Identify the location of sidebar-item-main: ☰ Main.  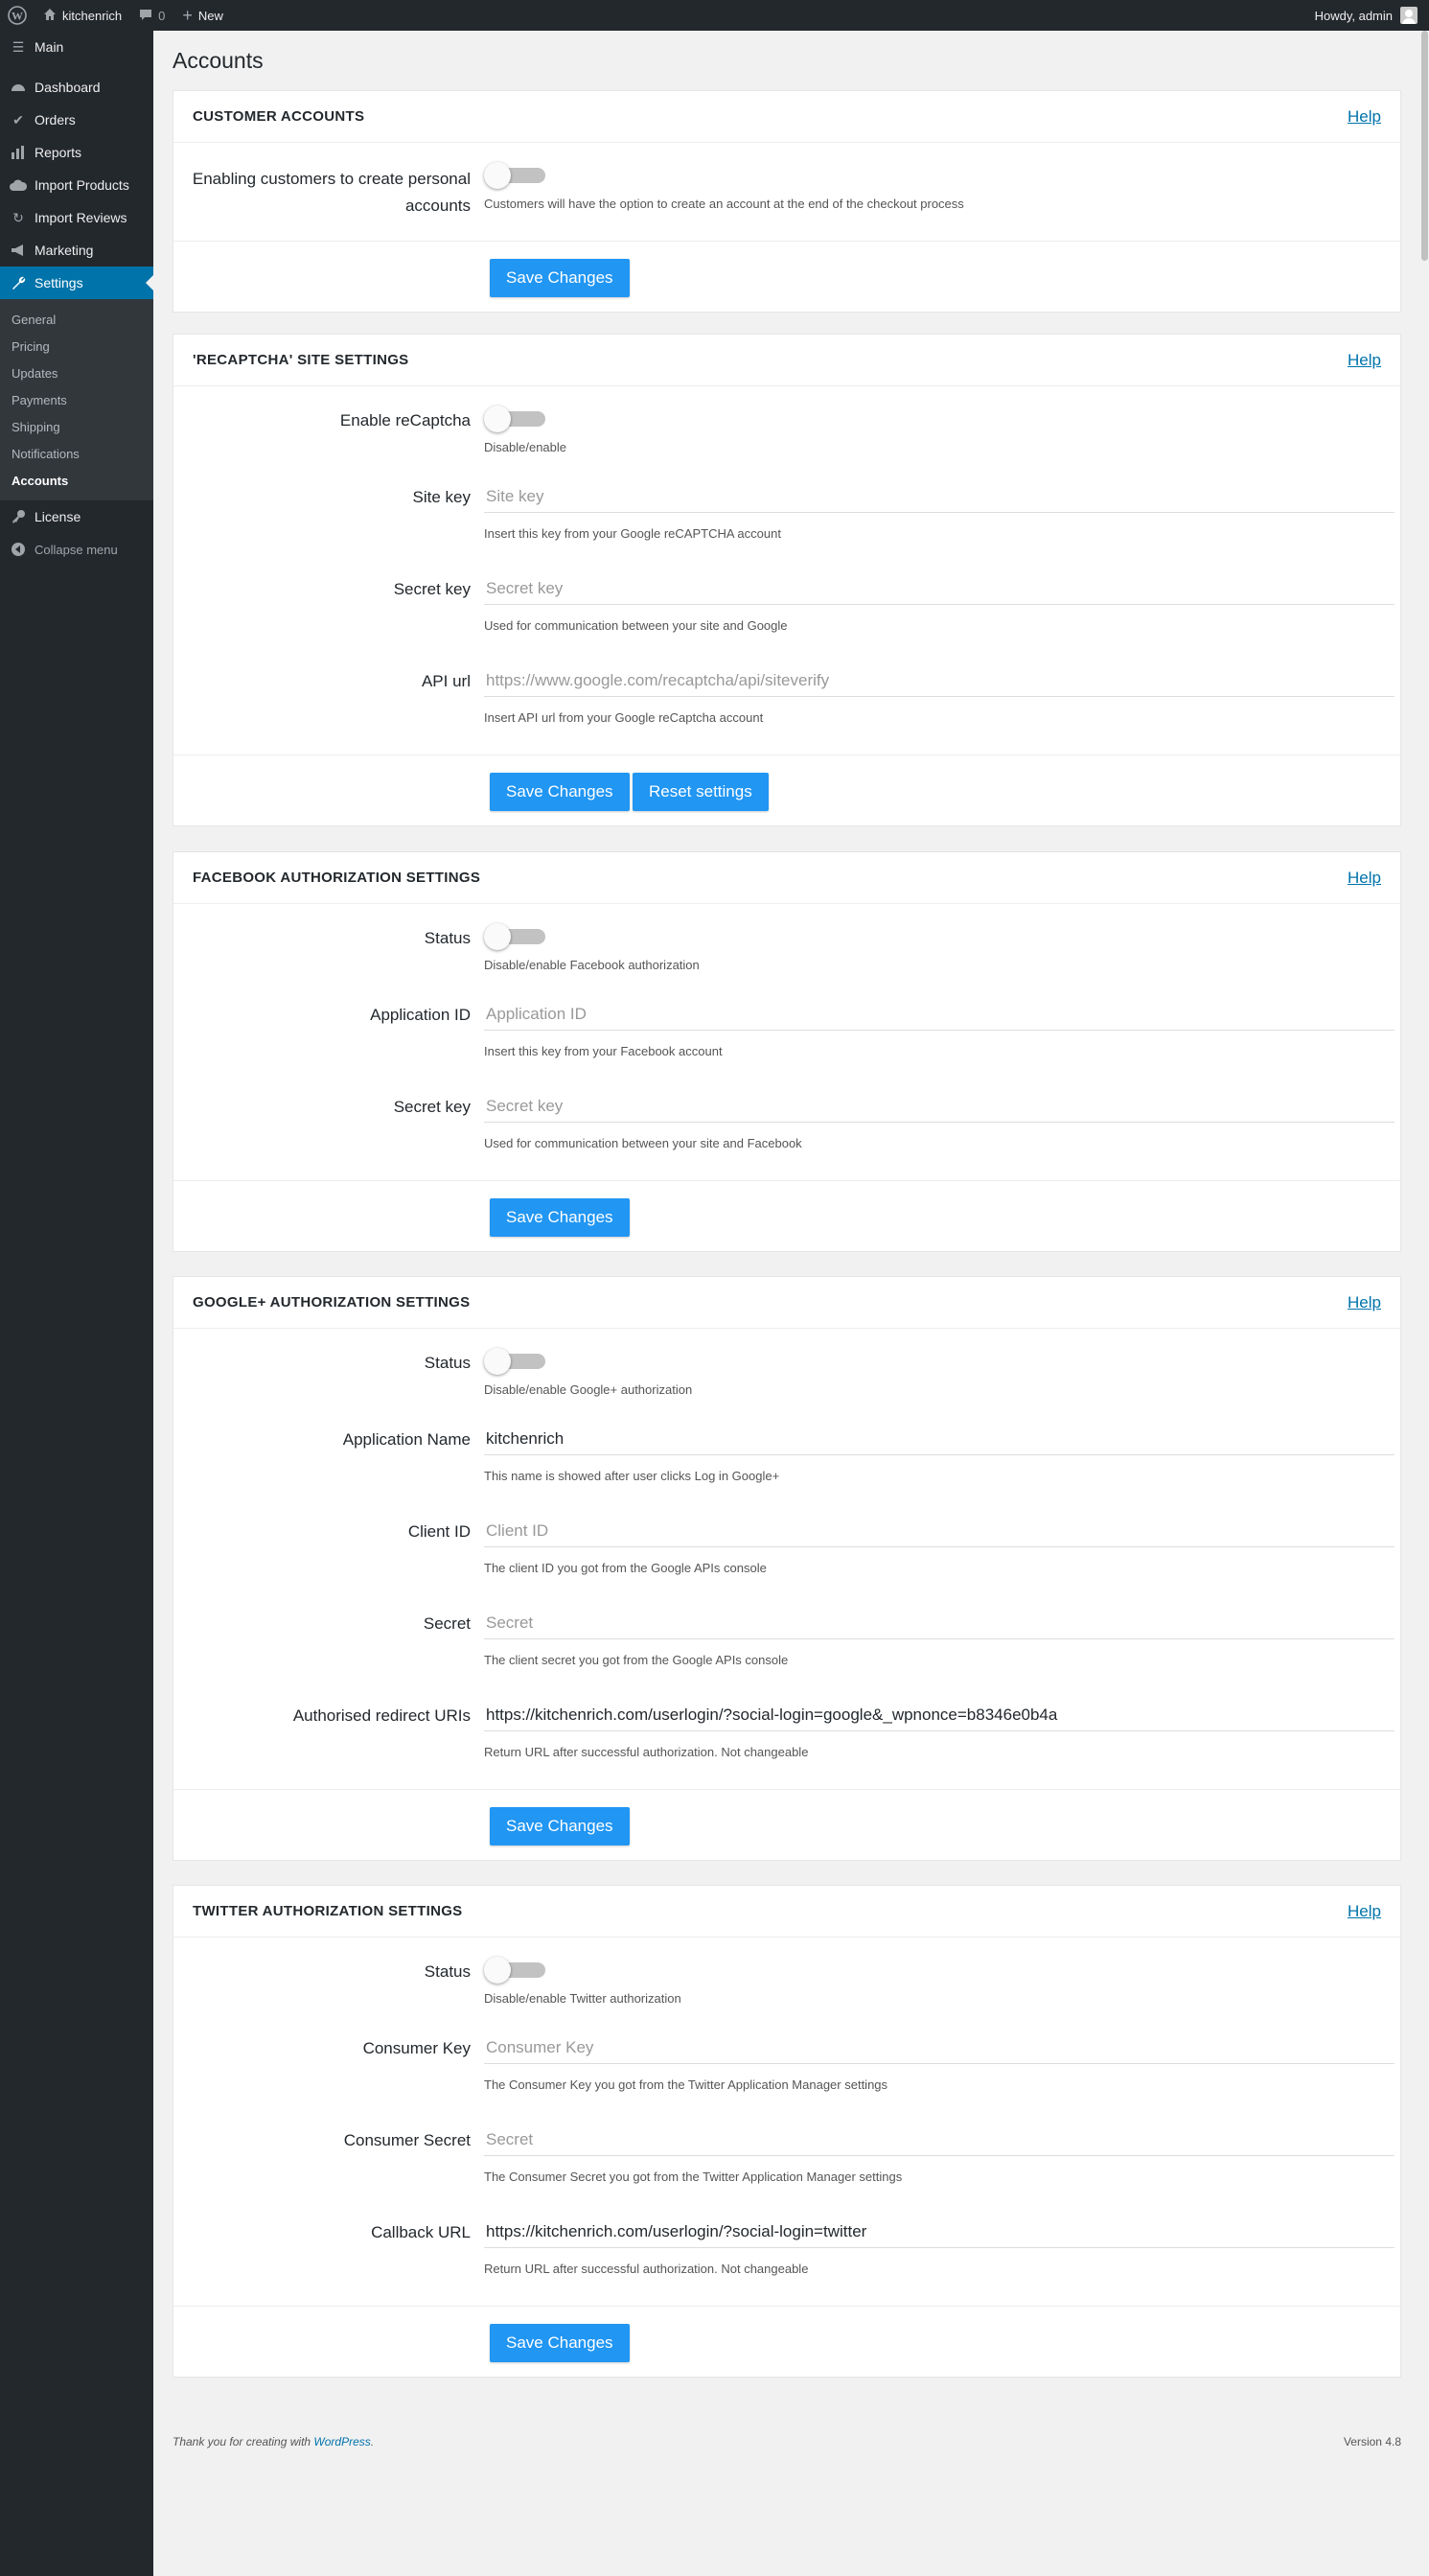
(76, 47).